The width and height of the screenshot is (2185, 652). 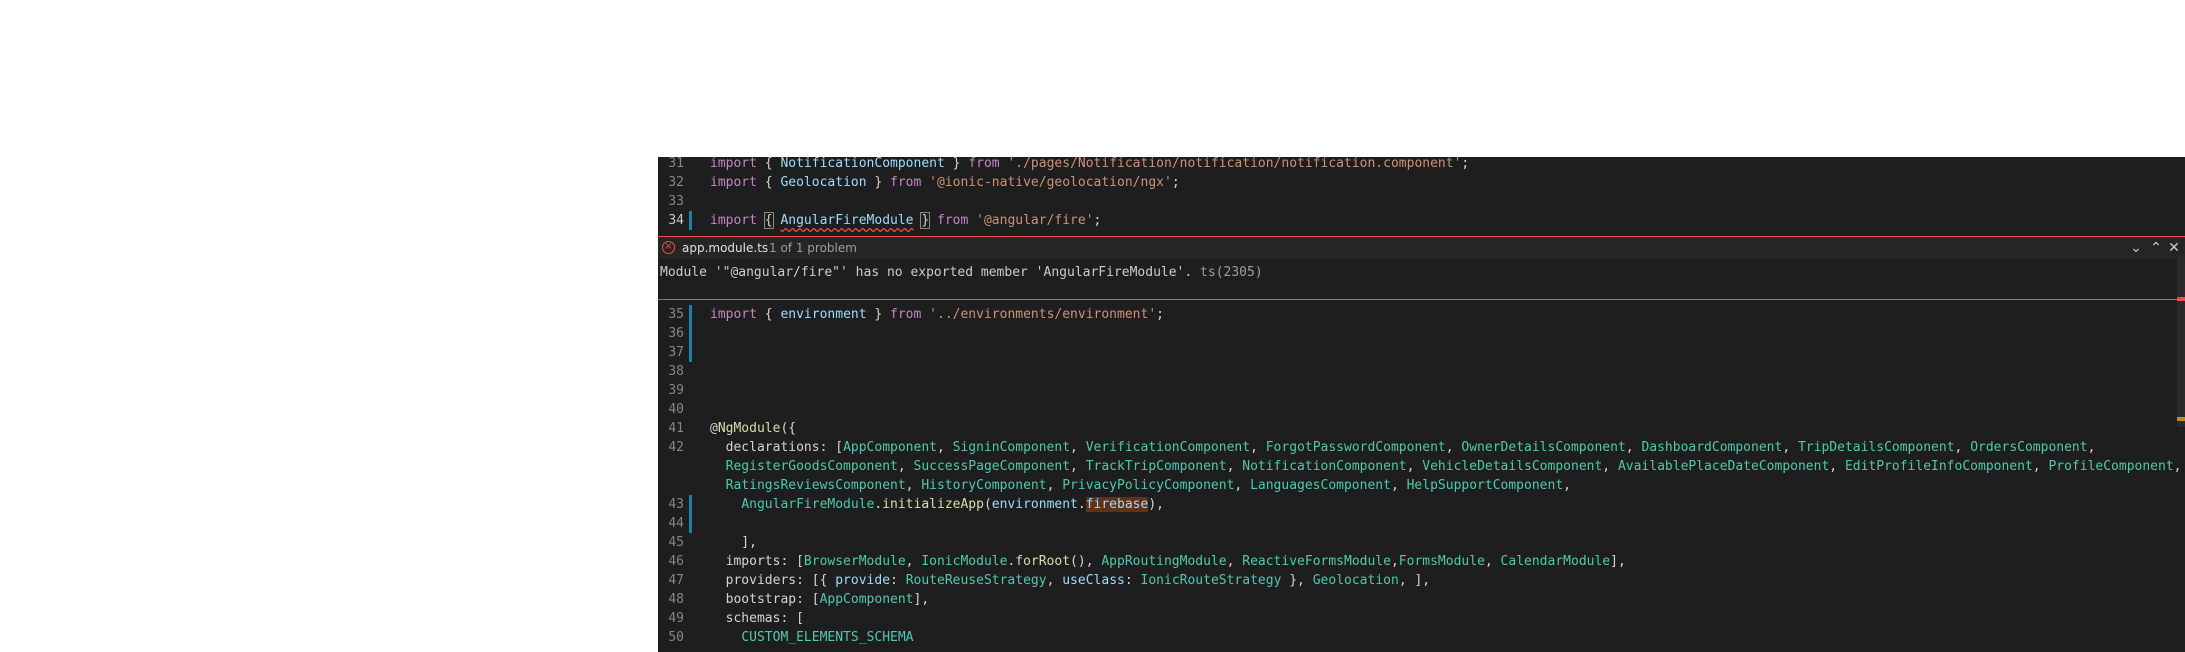 What do you see at coordinates (676, 637) in the screenshot?
I see `line-number: 50` at bounding box center [676, 637].